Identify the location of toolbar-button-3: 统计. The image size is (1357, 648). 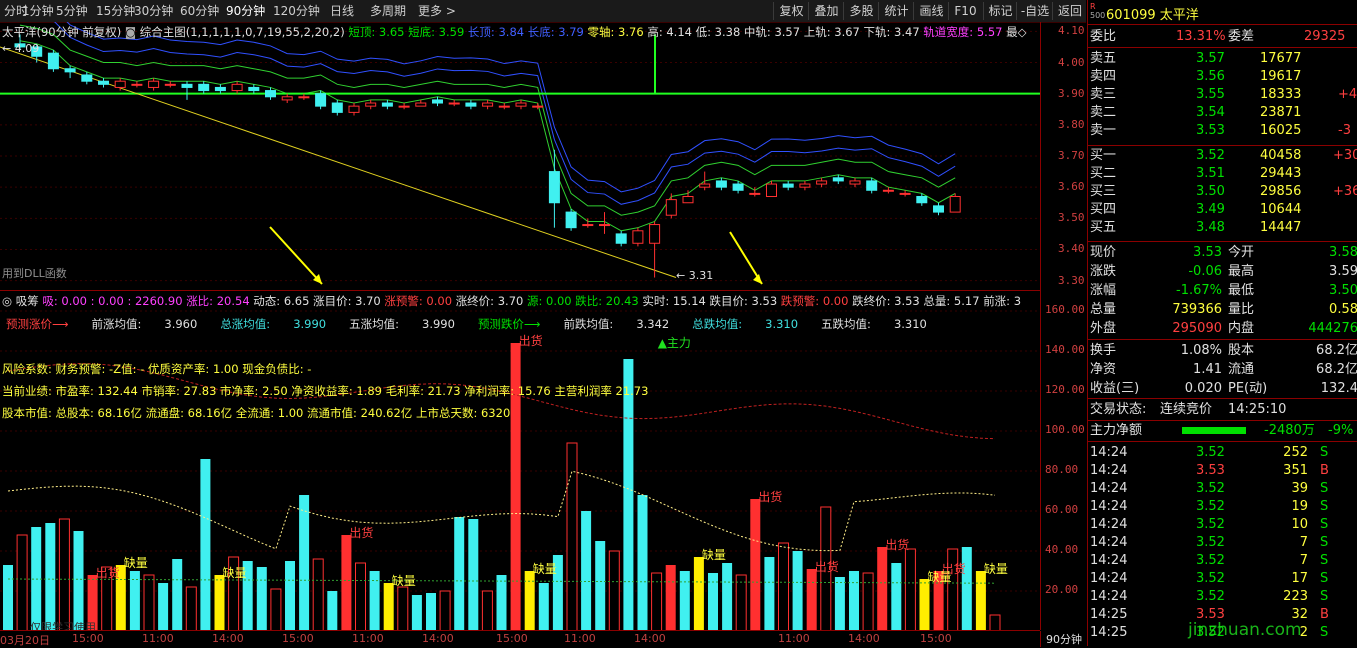
(896, 11).